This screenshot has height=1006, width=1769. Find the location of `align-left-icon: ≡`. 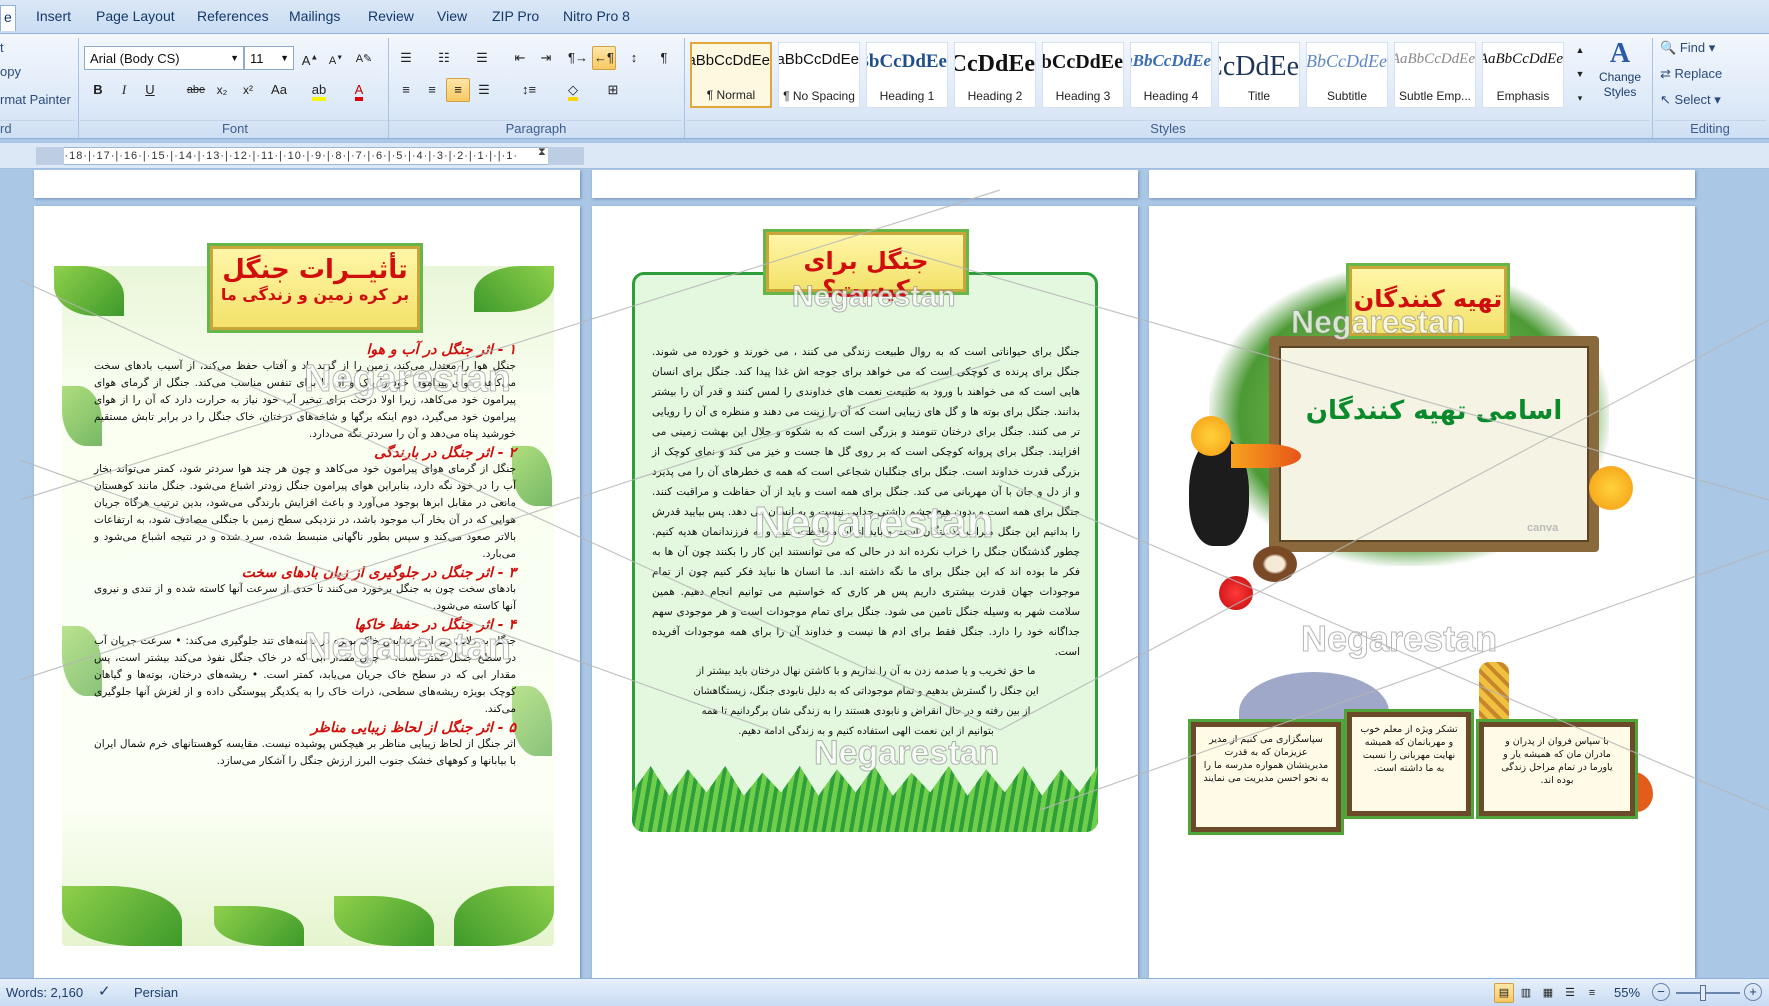

align-left-icon: ≡ is located at coordinates (406, 89).